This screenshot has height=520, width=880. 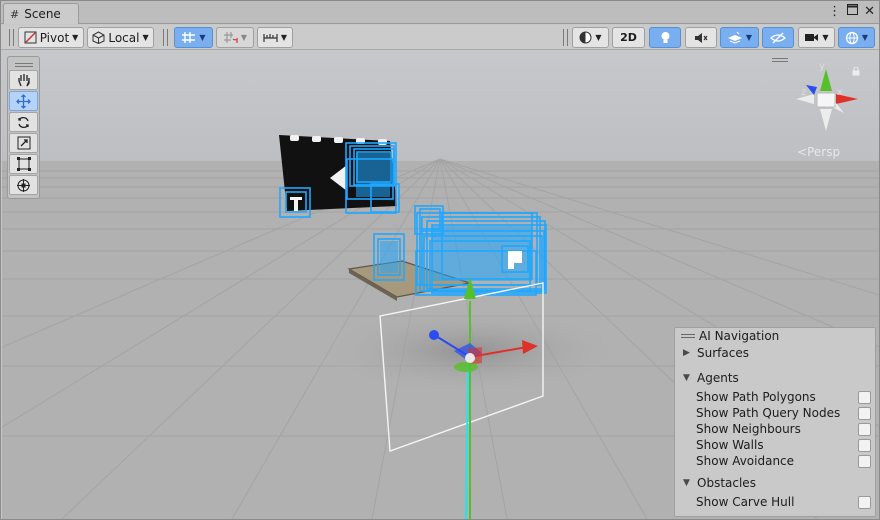 What do you see at coordinates (864, 413) in the screenshot?
I see `checkbox-show-path-query-nodes` at bounding box center [864, 413].